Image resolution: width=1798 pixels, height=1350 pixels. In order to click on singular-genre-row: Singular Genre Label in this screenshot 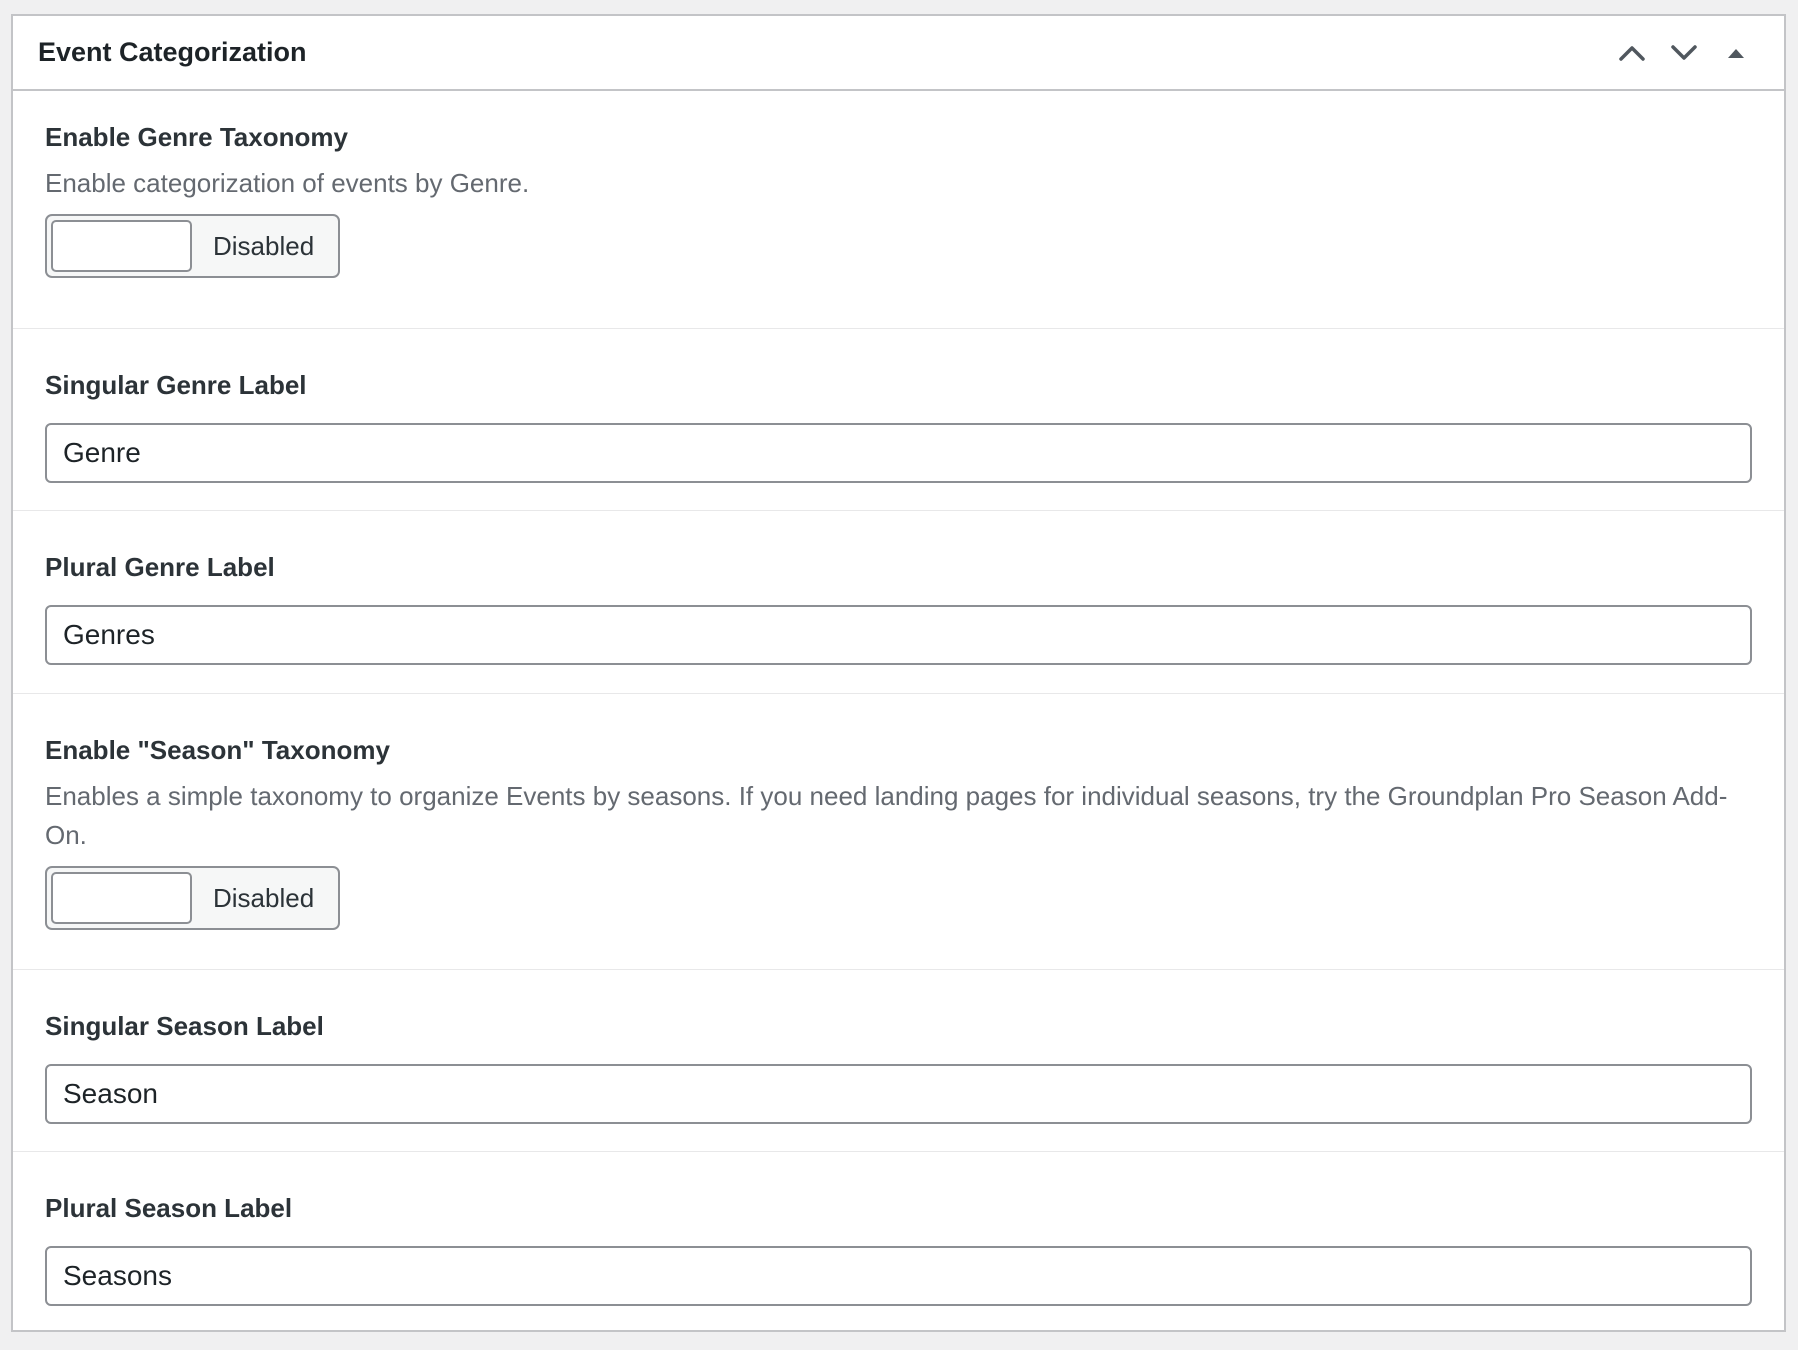, I will do `click(898, 420)`.